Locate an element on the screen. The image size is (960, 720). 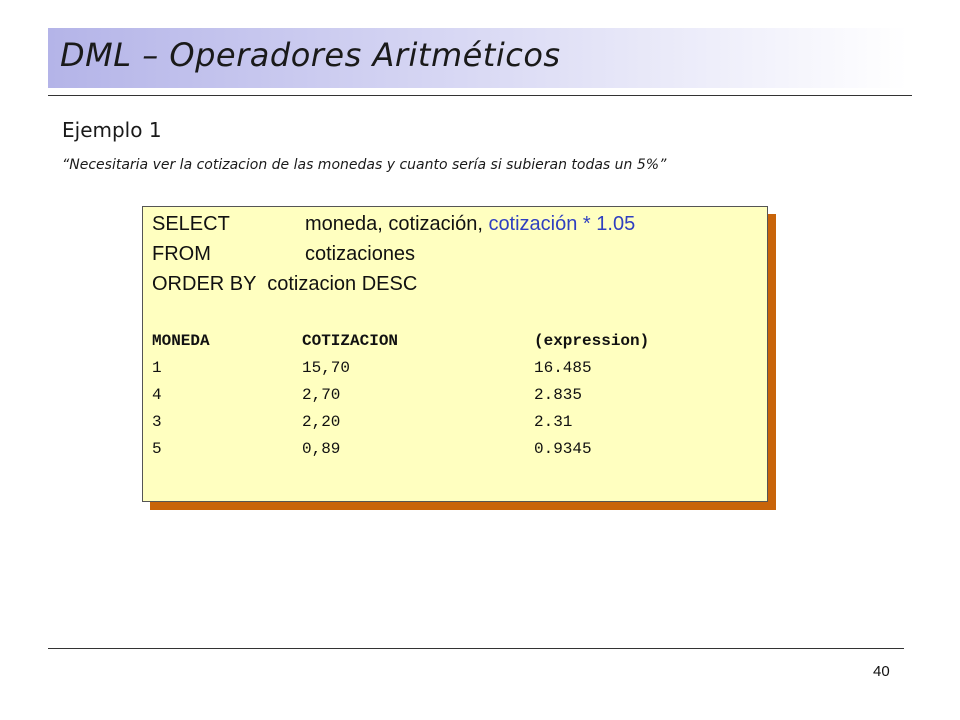
result-cell: 2,70 is located at coordinates (321, 395).